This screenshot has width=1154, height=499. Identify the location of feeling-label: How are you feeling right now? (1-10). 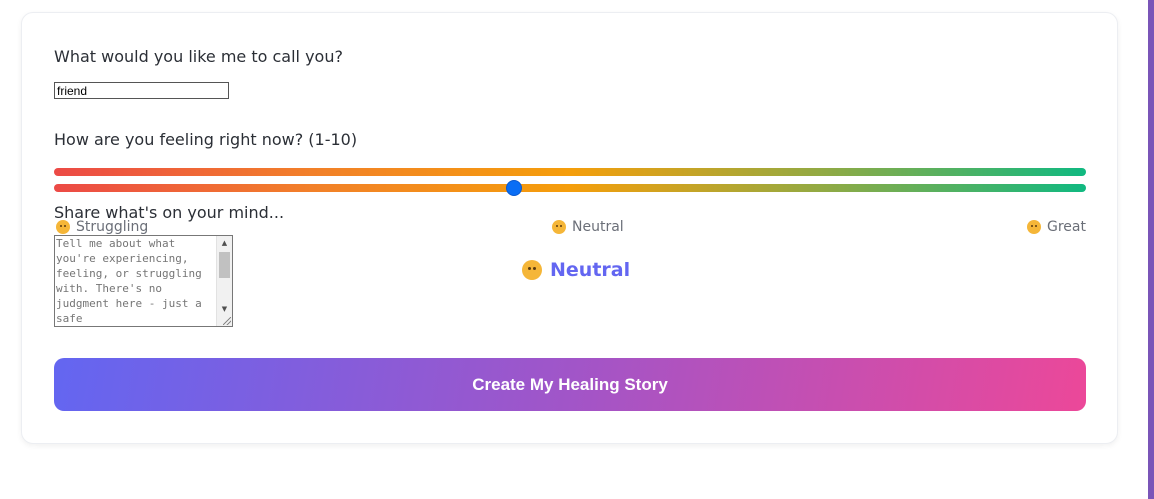
(206, 139).